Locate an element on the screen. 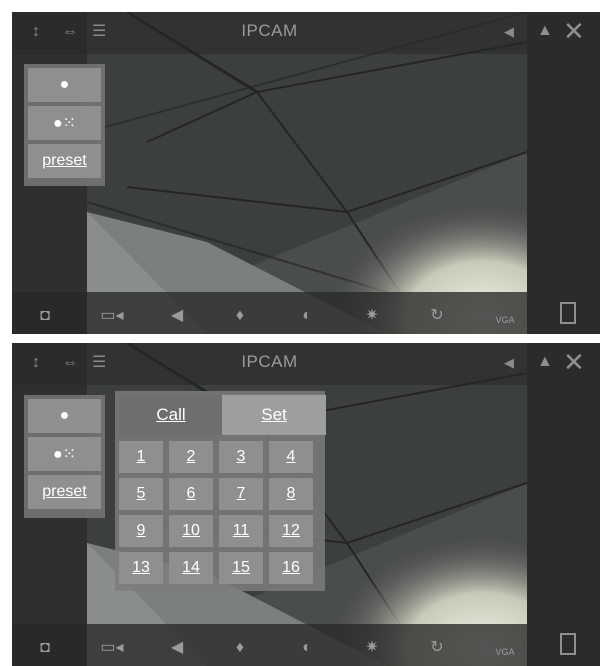 This screenshot has width=600, height=666. preset-number-button: 3 is located at coordinates (241, 457).